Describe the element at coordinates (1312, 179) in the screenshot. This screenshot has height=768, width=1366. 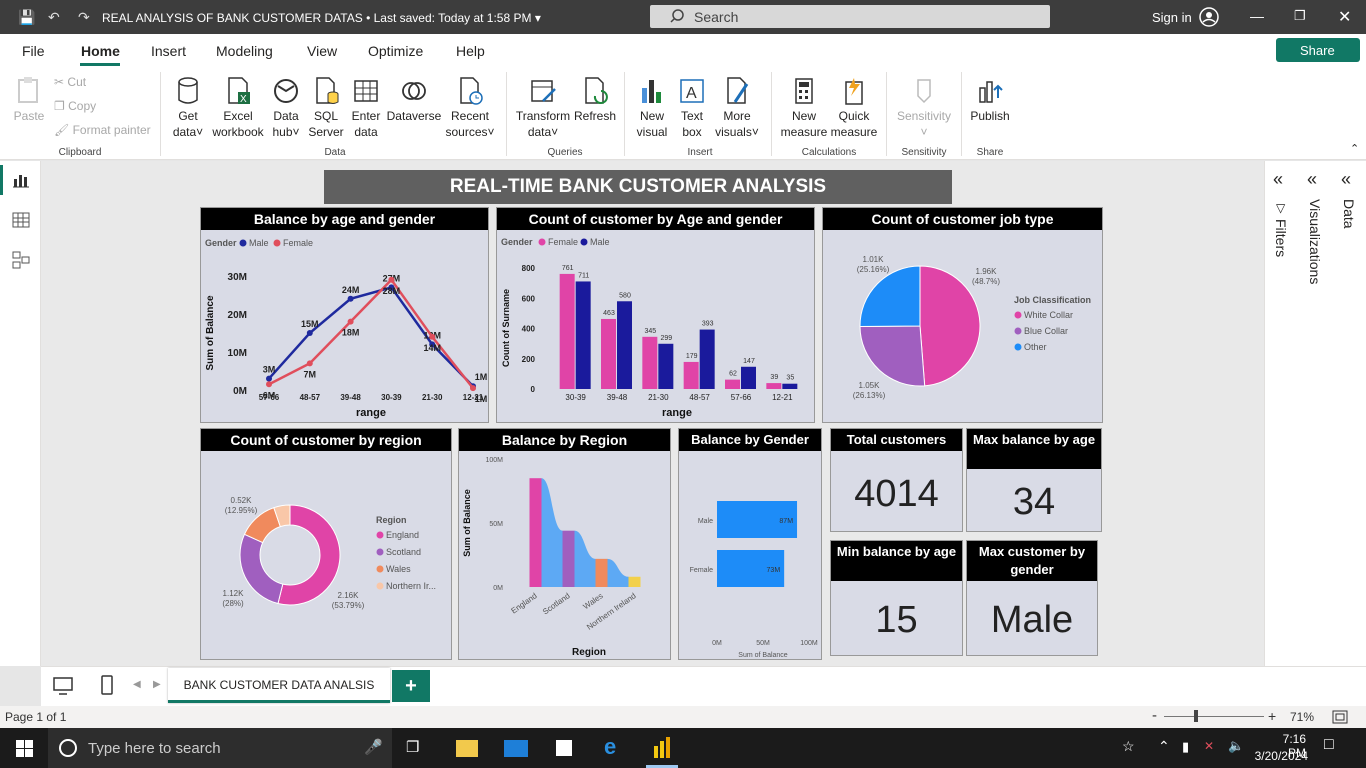
I see `expand-visualizations-icon: «` at that location.